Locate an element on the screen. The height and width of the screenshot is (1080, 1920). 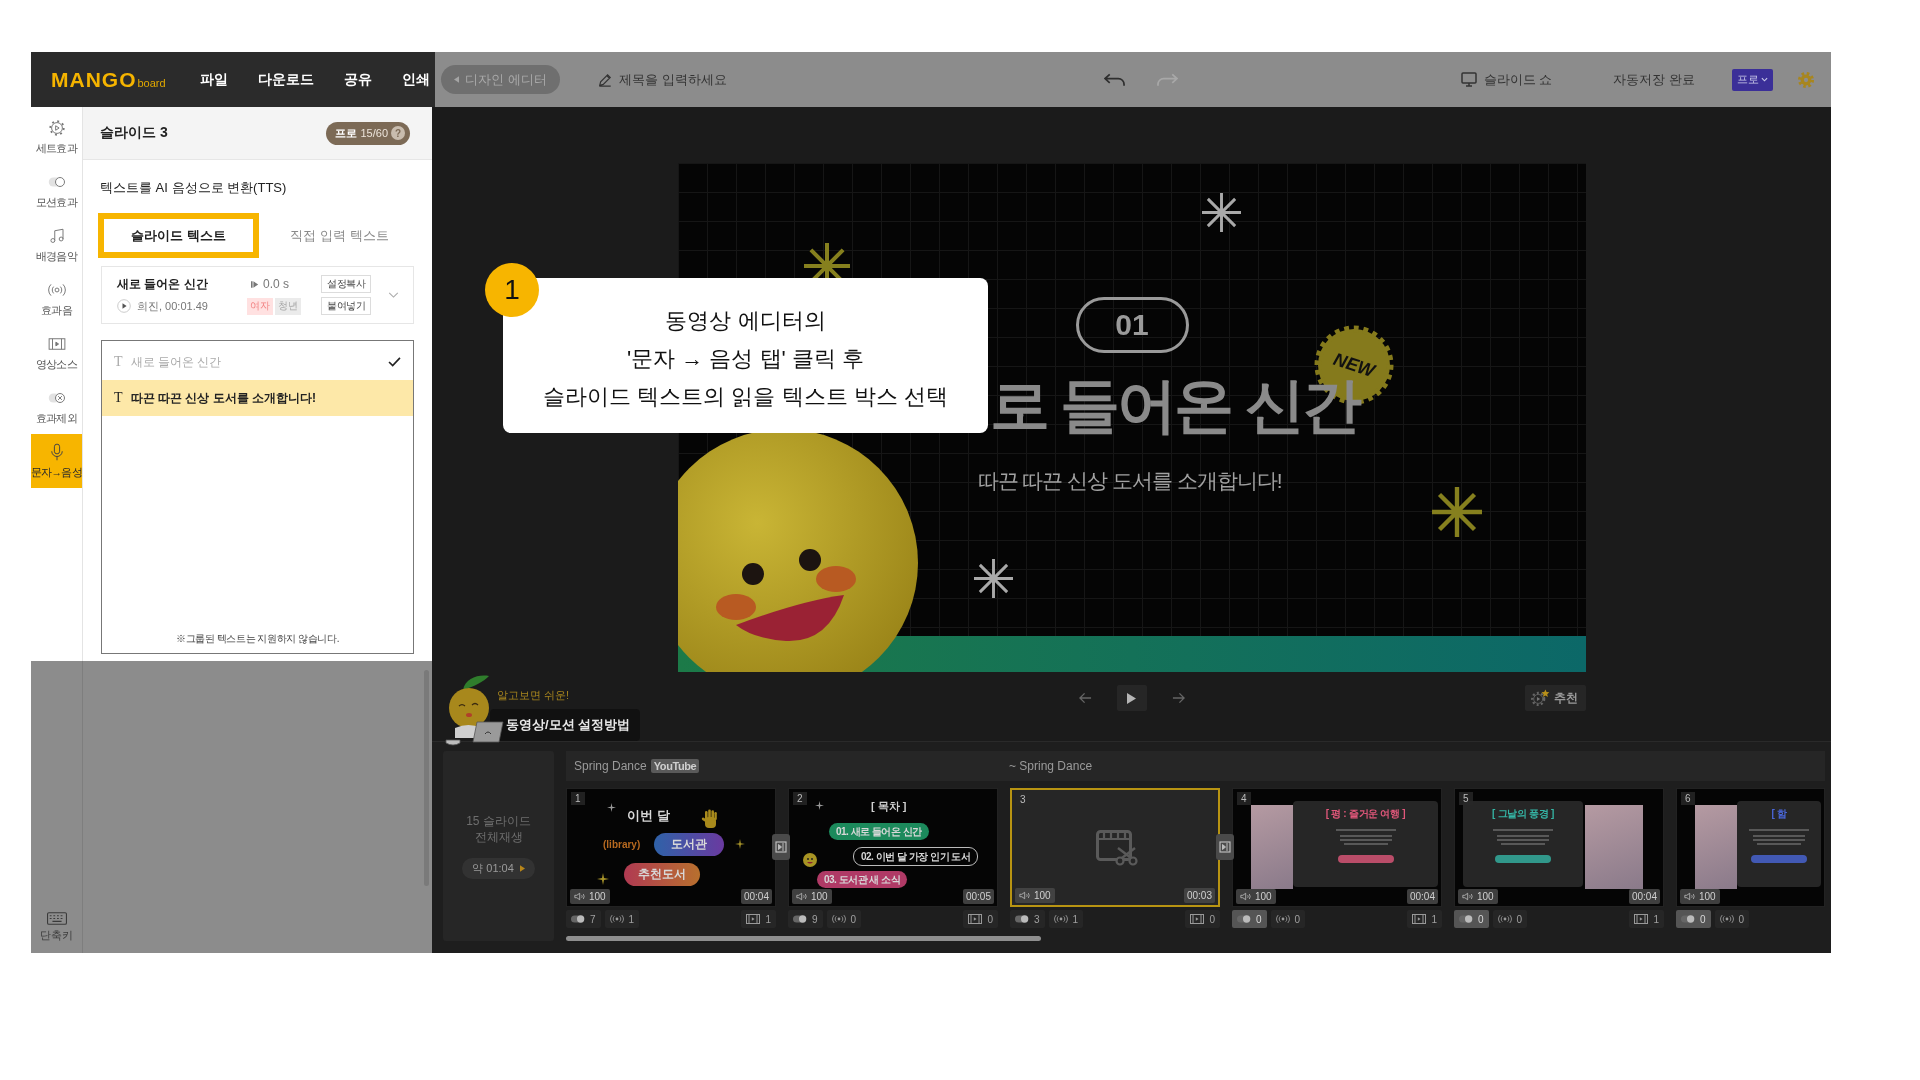
sidebar-item: 모션효과 is located at coordinates (56, 191).